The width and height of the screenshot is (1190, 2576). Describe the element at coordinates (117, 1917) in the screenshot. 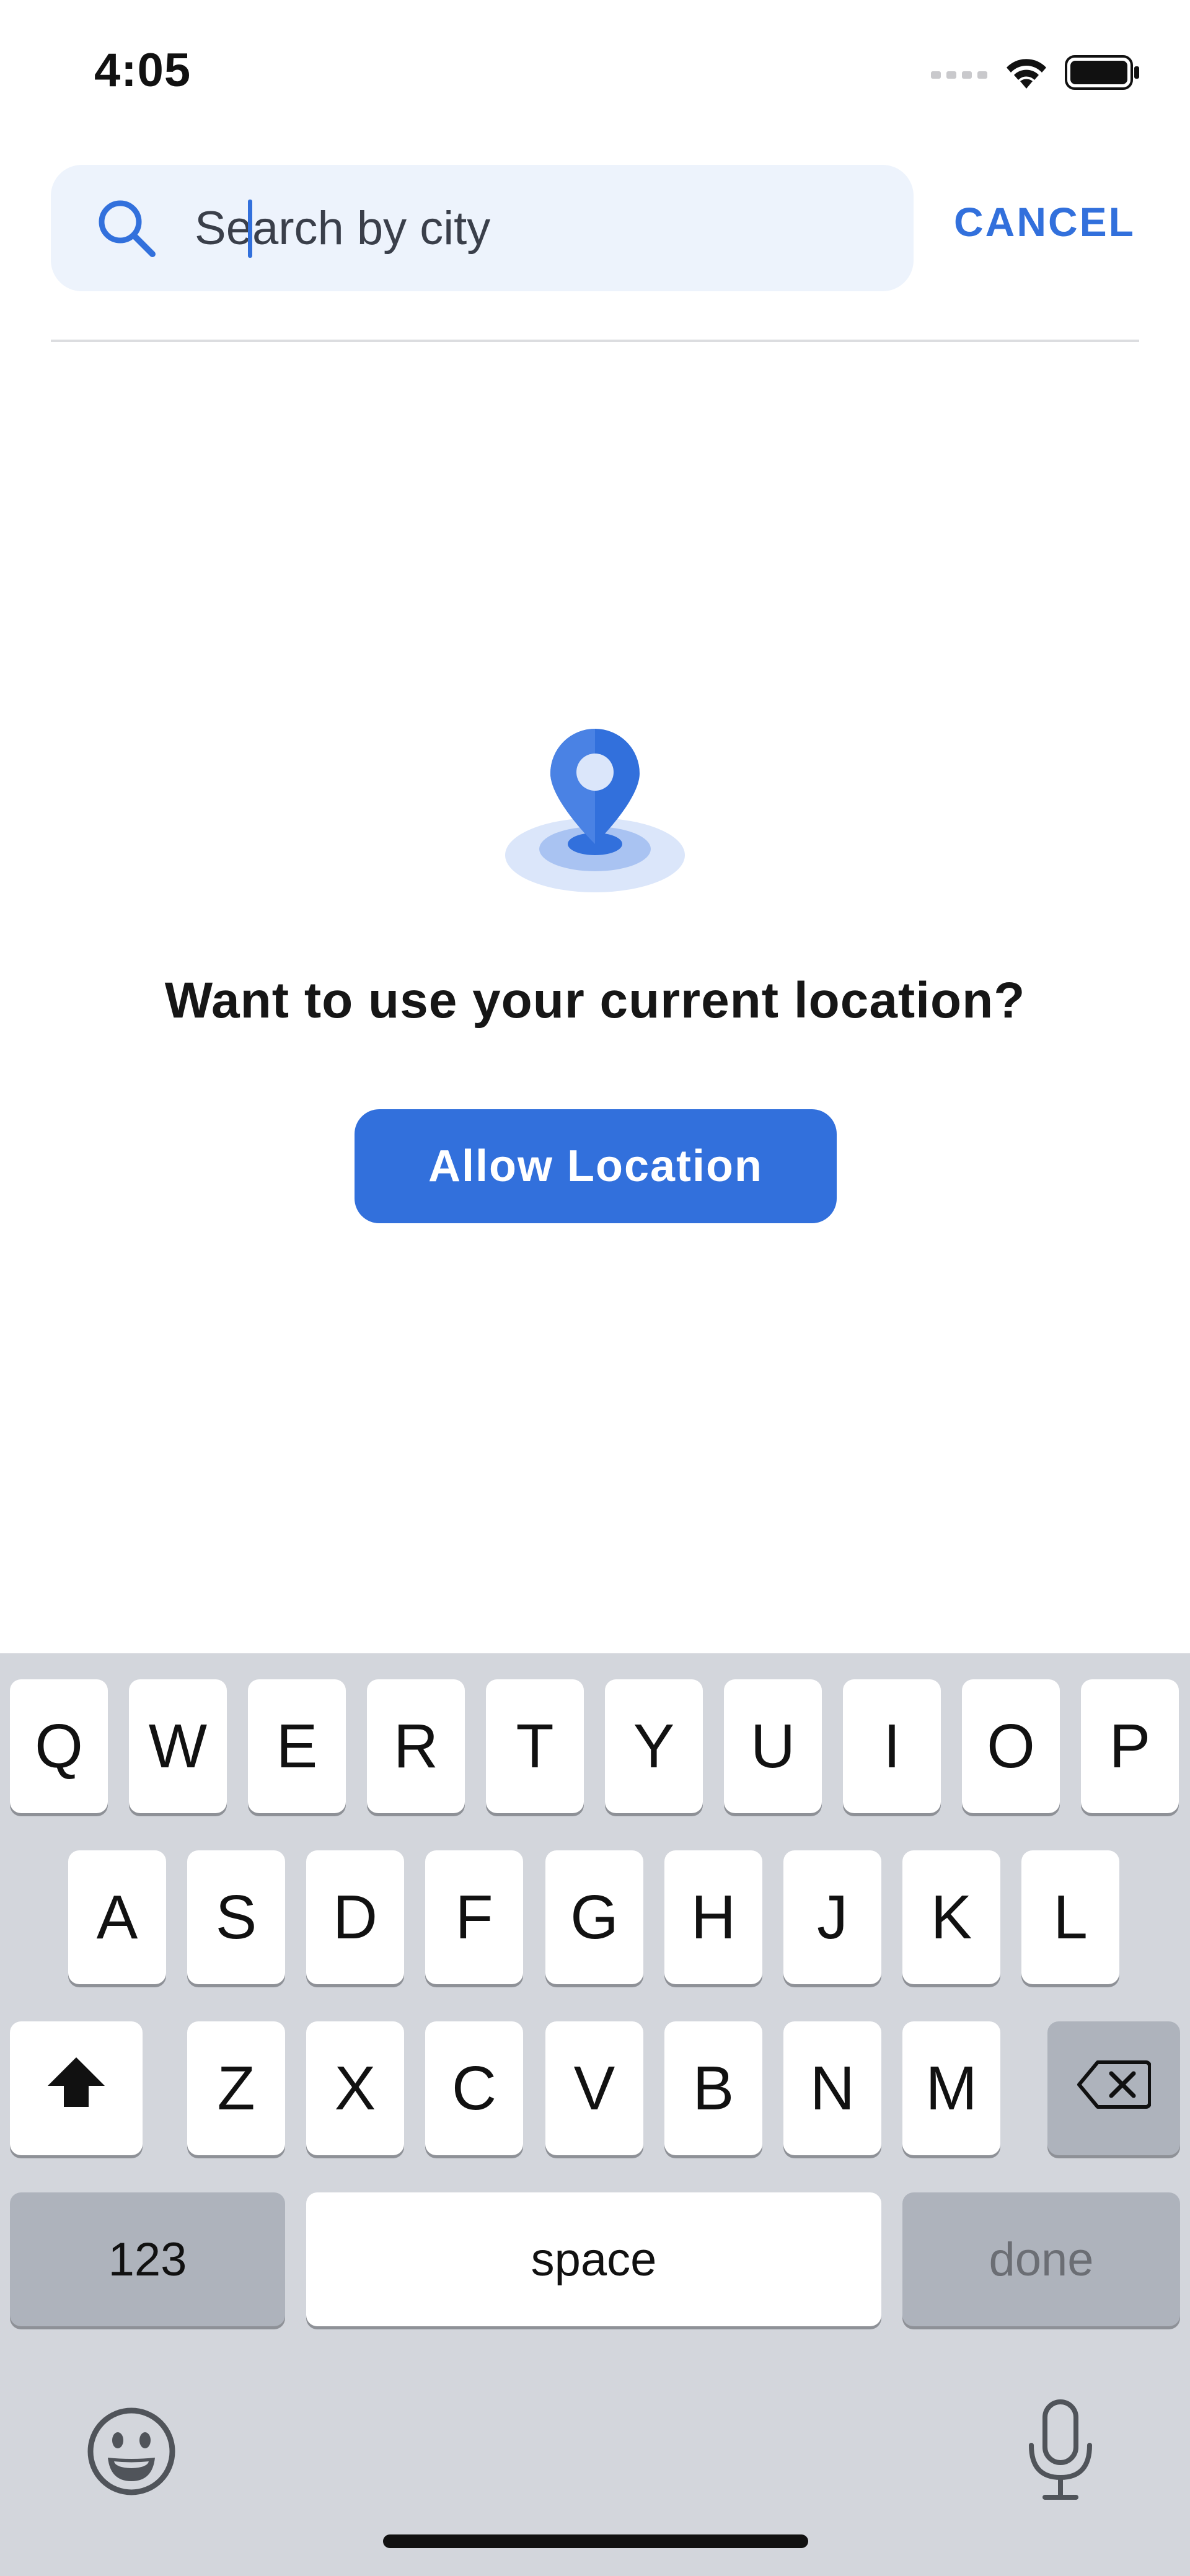

I see `key-a: A` at that location.